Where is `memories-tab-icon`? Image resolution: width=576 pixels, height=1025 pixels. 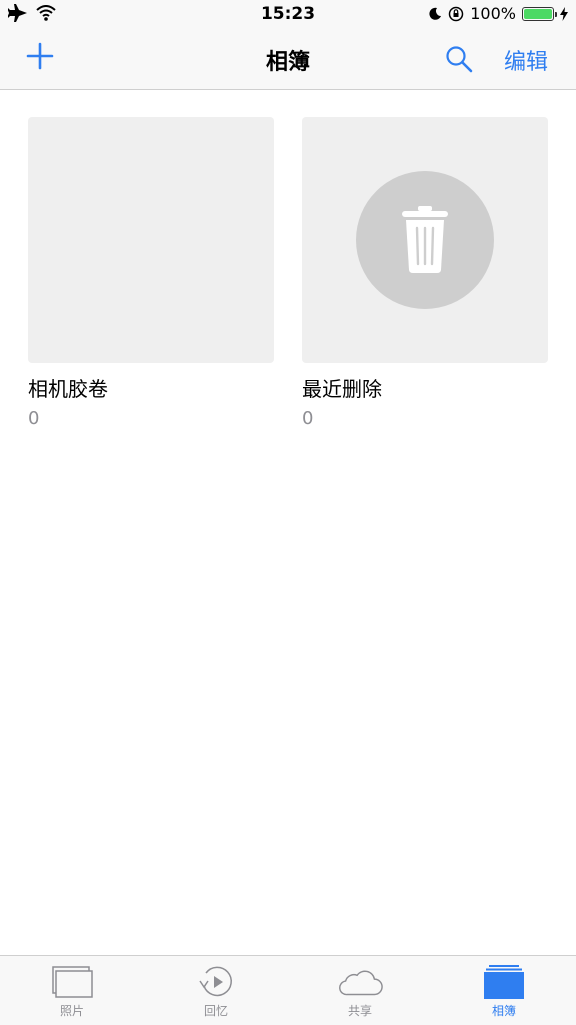 memories-tab-icon is located at coordinates (215, 981).